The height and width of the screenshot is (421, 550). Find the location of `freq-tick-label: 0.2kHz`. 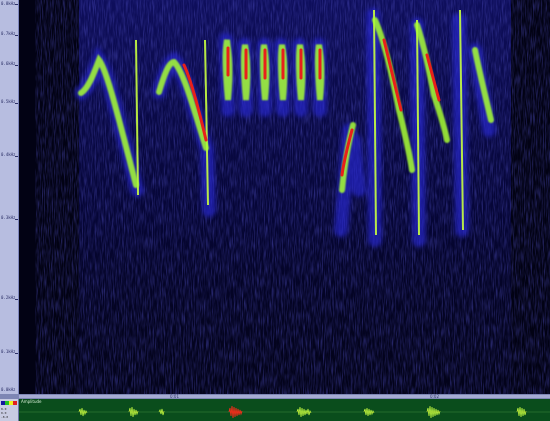

freq-tick-label: 0.2kHz is located at coordinates (8, 297).